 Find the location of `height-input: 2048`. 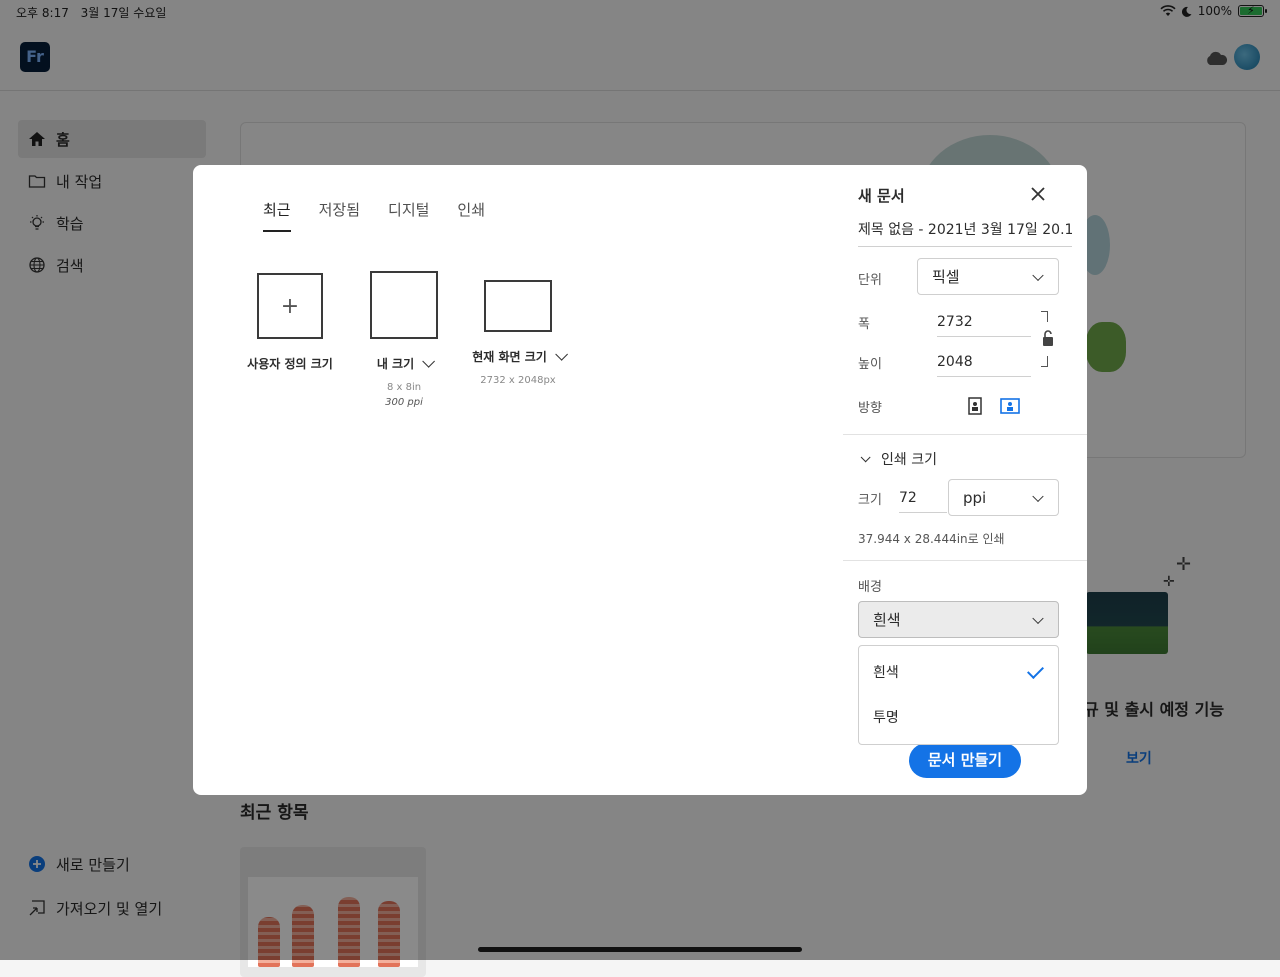

height-input: 2048 is located at coordinates (984, 365).